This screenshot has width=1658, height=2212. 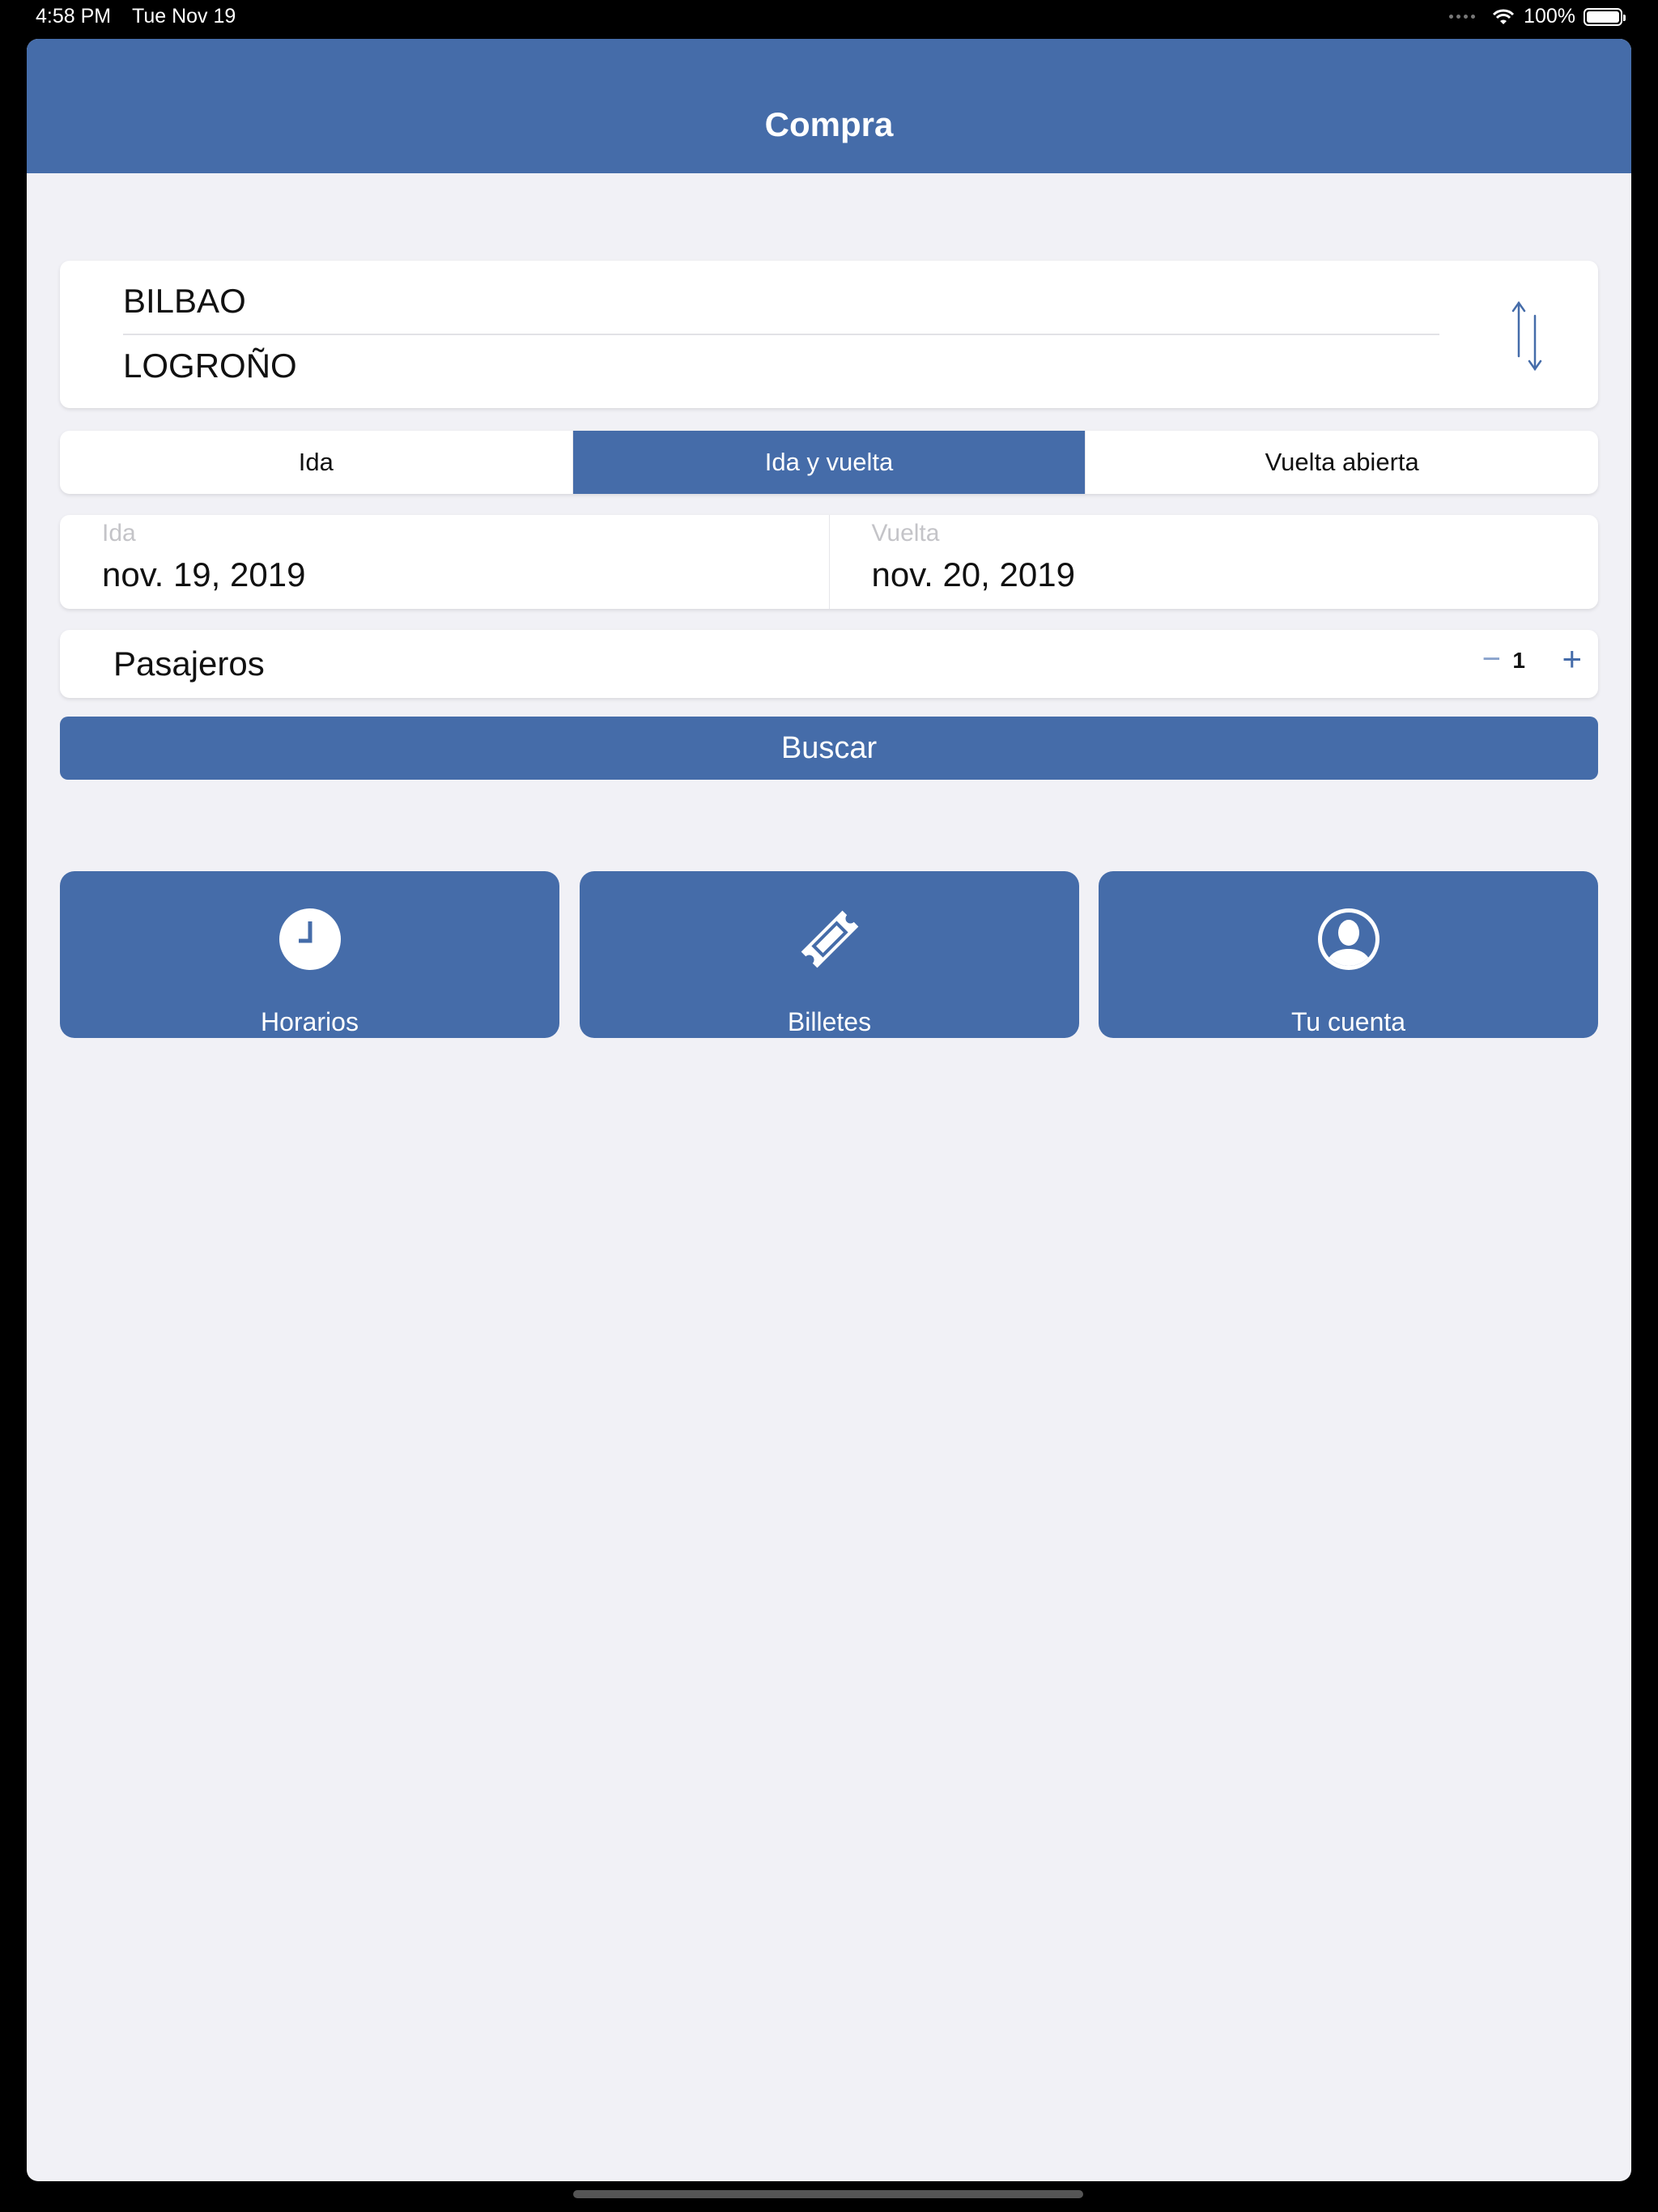 I want to click on horarios-tile-button: Horarios, so click(x=309, y=954).